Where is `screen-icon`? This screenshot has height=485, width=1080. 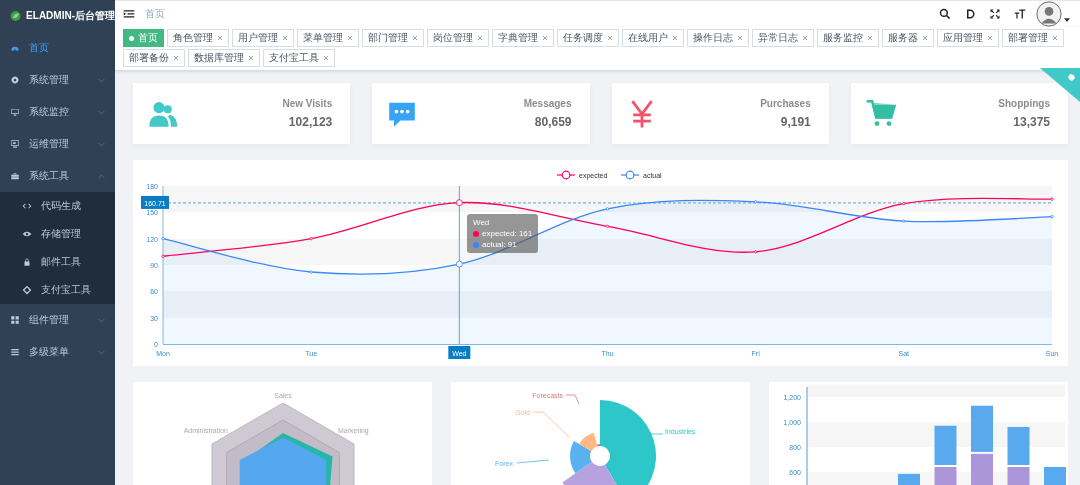 screen-icon is located at coordinates (15, 144).